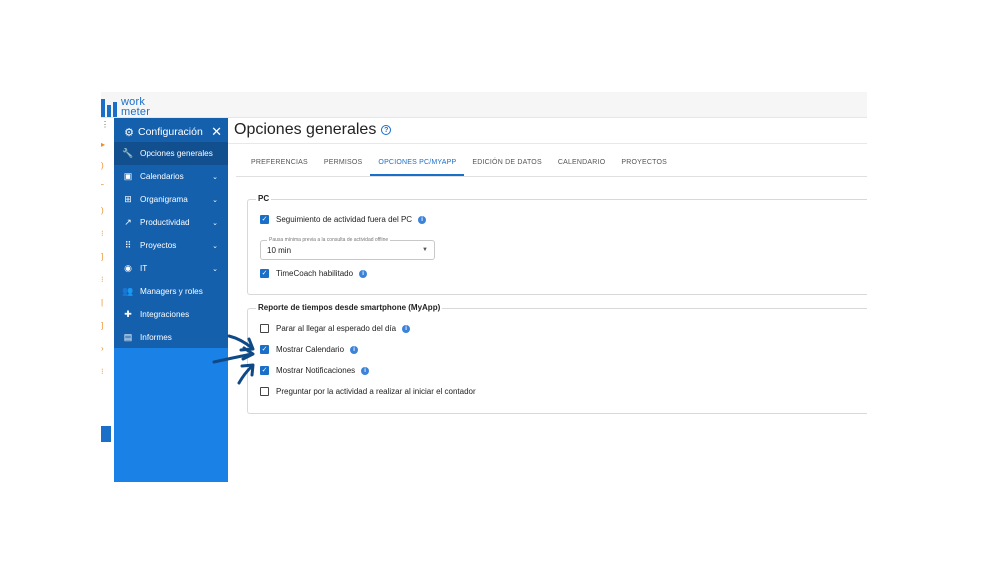 The width and height of the screenshot is (1000, 575). What do you see at coordinates (264, 391) in the screenshot?
I see `preguntar-checkbox` at bounding box center [264, 391].